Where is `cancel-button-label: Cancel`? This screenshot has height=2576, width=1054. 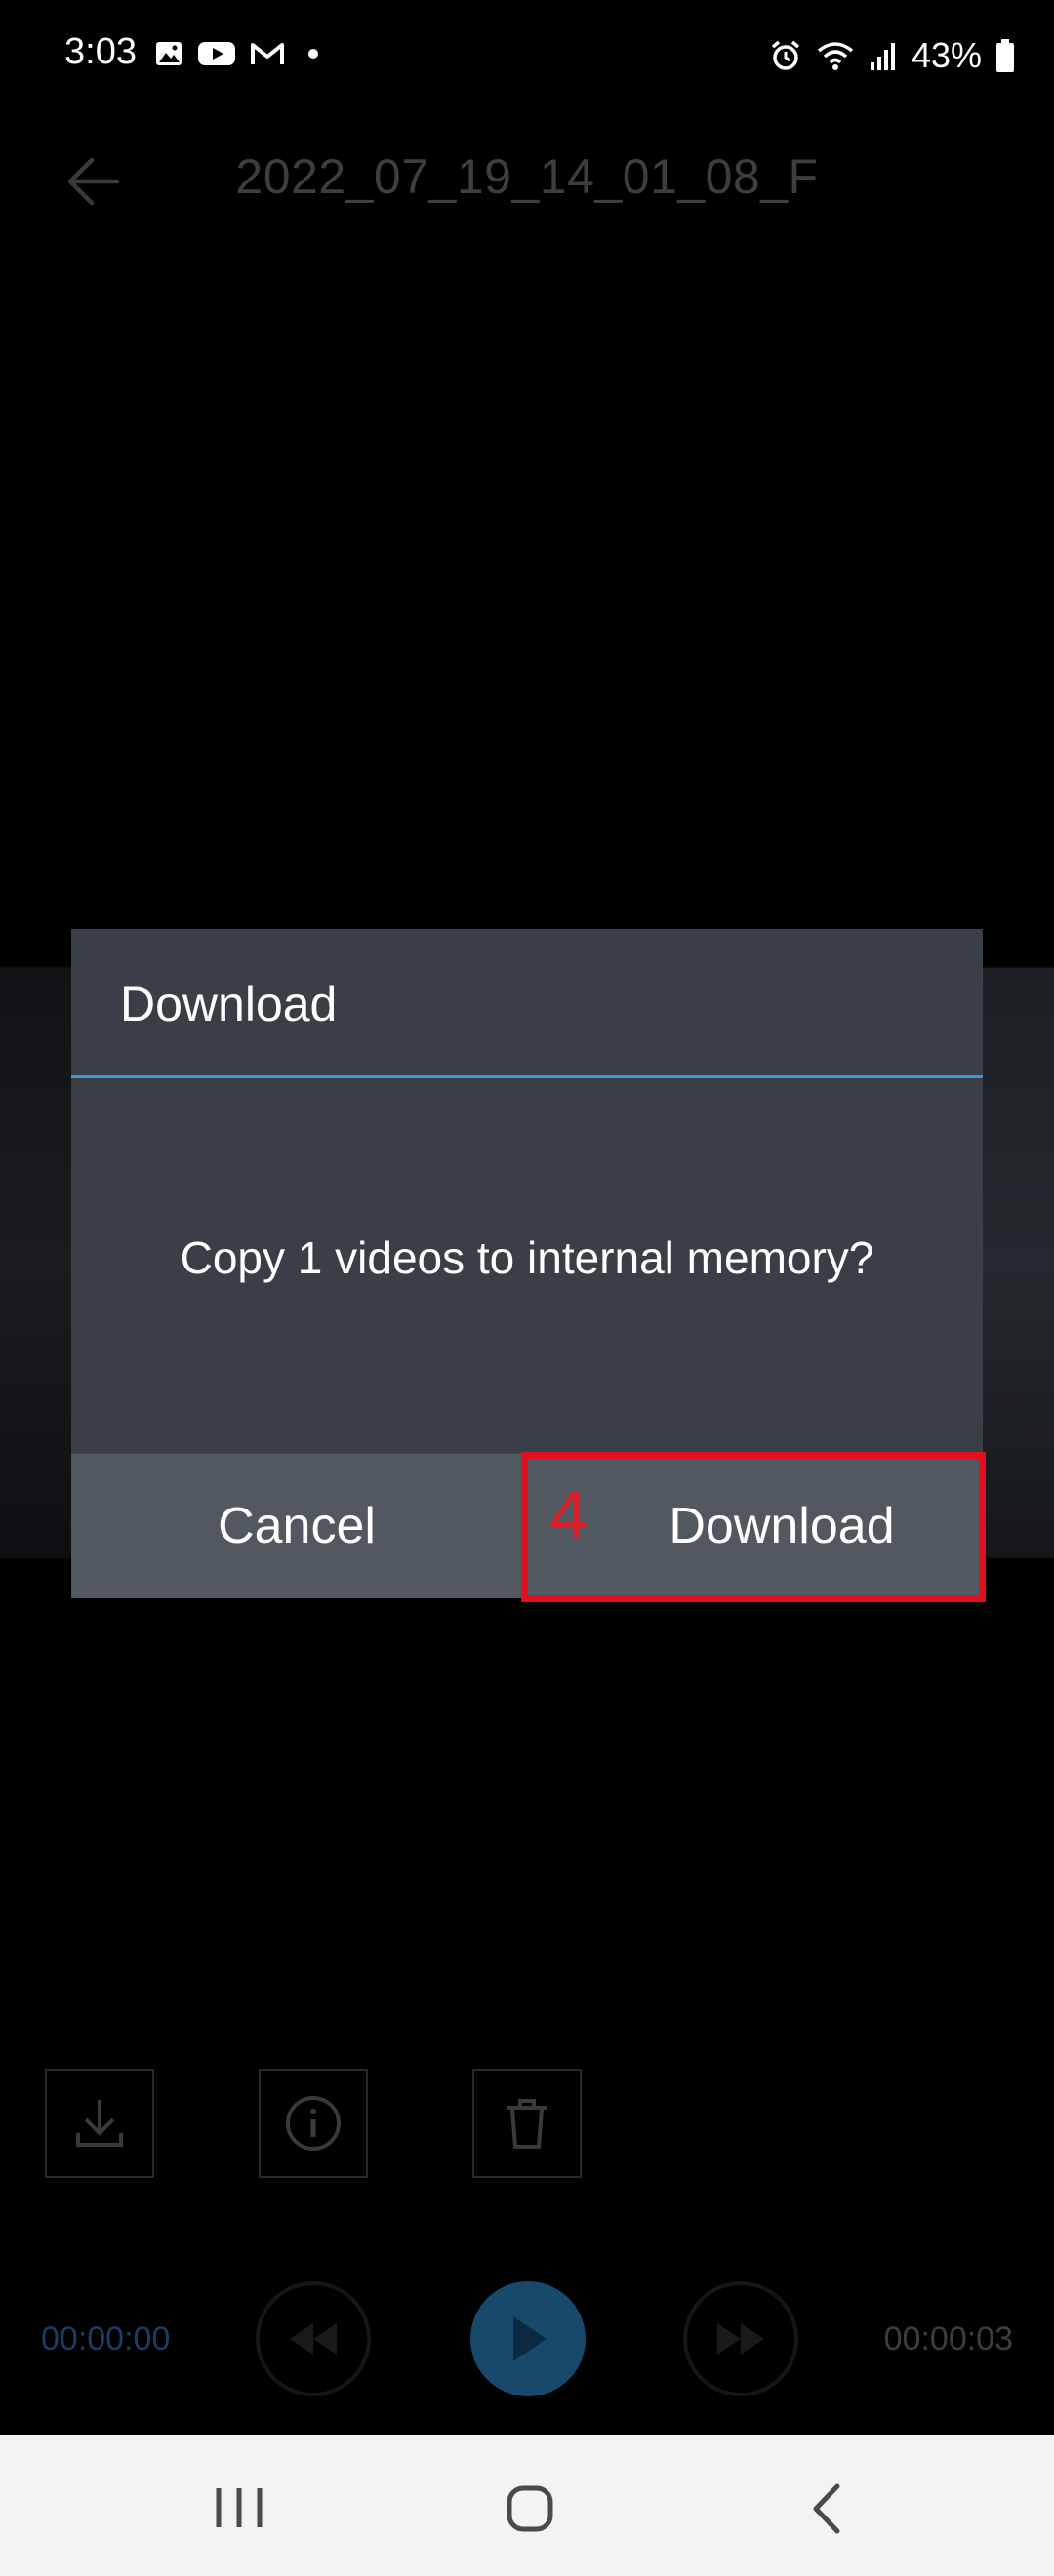 cancel-button-label: Cancel is located at coordinates (297, 1526).